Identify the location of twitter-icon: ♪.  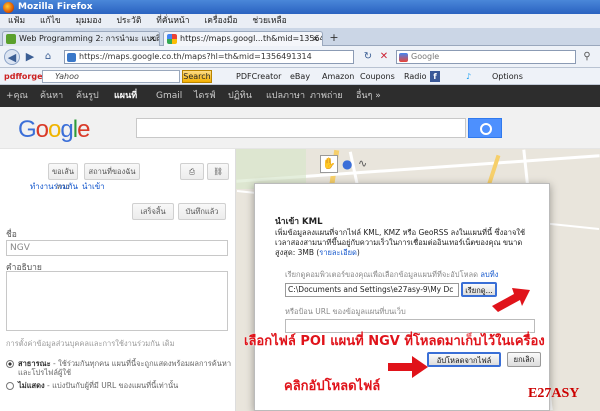
(468, 76).